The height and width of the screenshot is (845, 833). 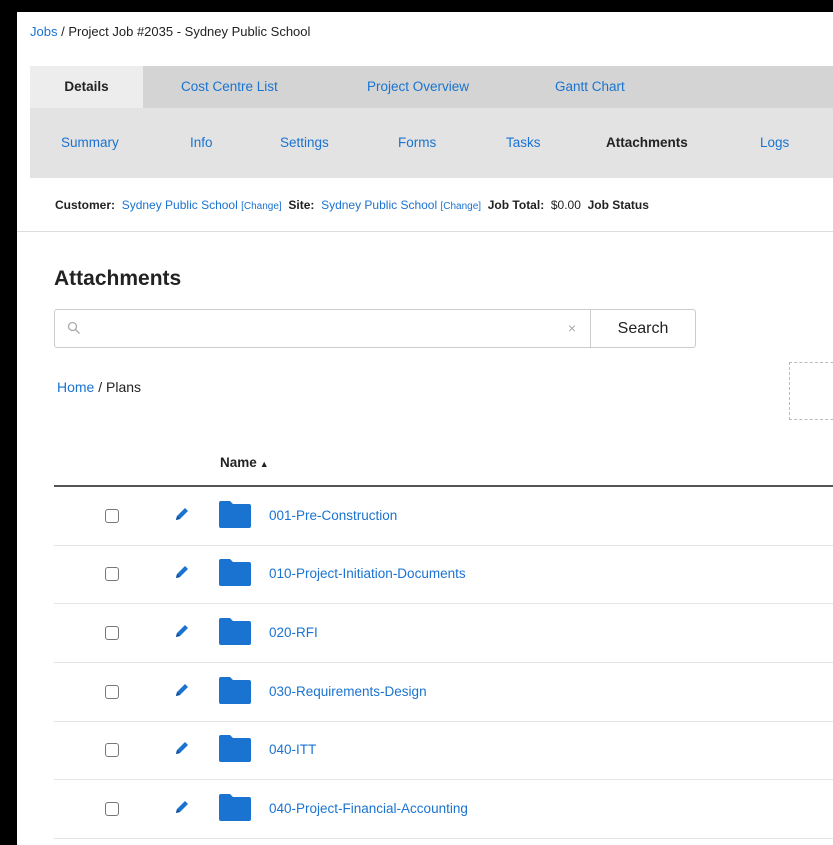 I want to click on clear-search-icon: ×, so click(x=572, y=328).